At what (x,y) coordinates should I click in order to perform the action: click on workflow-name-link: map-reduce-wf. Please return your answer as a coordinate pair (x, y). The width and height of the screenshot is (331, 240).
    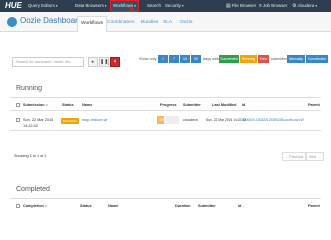
    Looking at the image, I should click on (94, 120).